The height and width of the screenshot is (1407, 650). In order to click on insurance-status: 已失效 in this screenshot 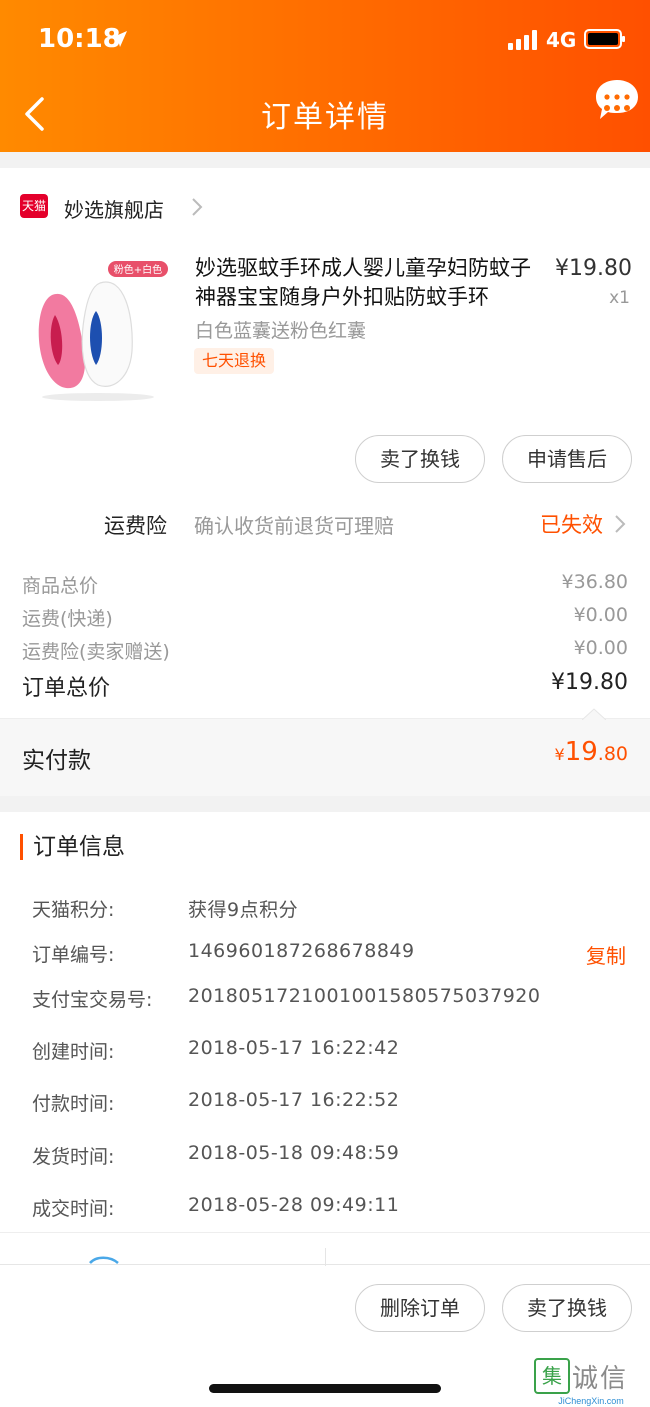, I will do `click(571, 525)`.